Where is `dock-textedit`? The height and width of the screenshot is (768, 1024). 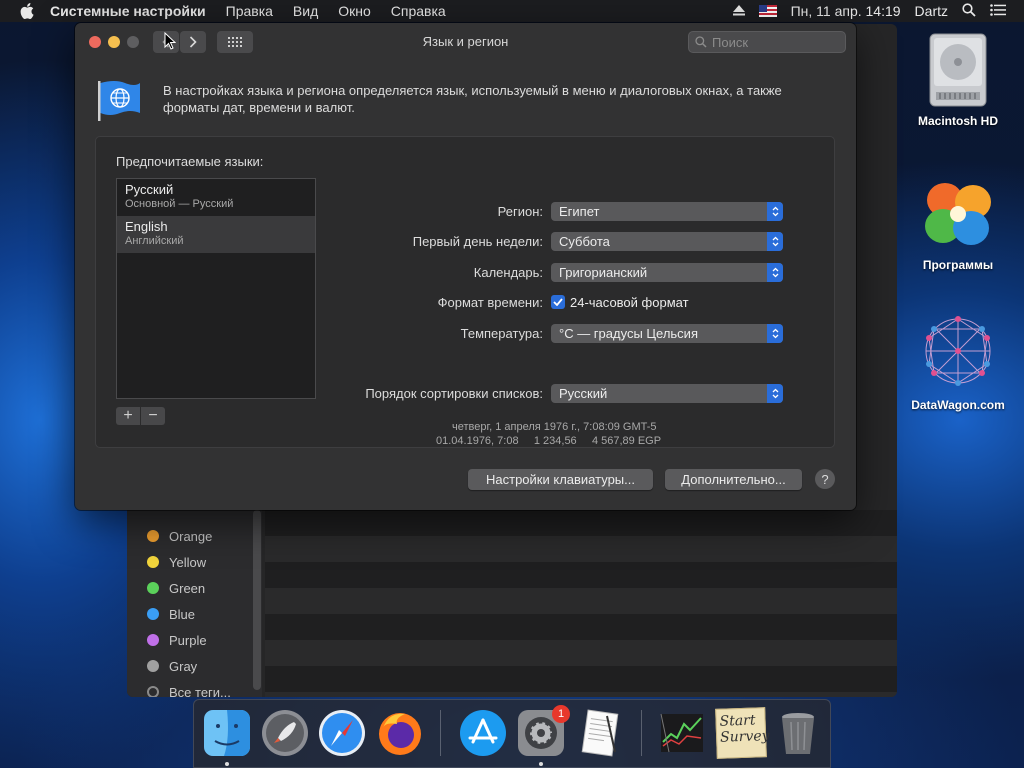
dock-textedit is located at coordinates (600, 733).